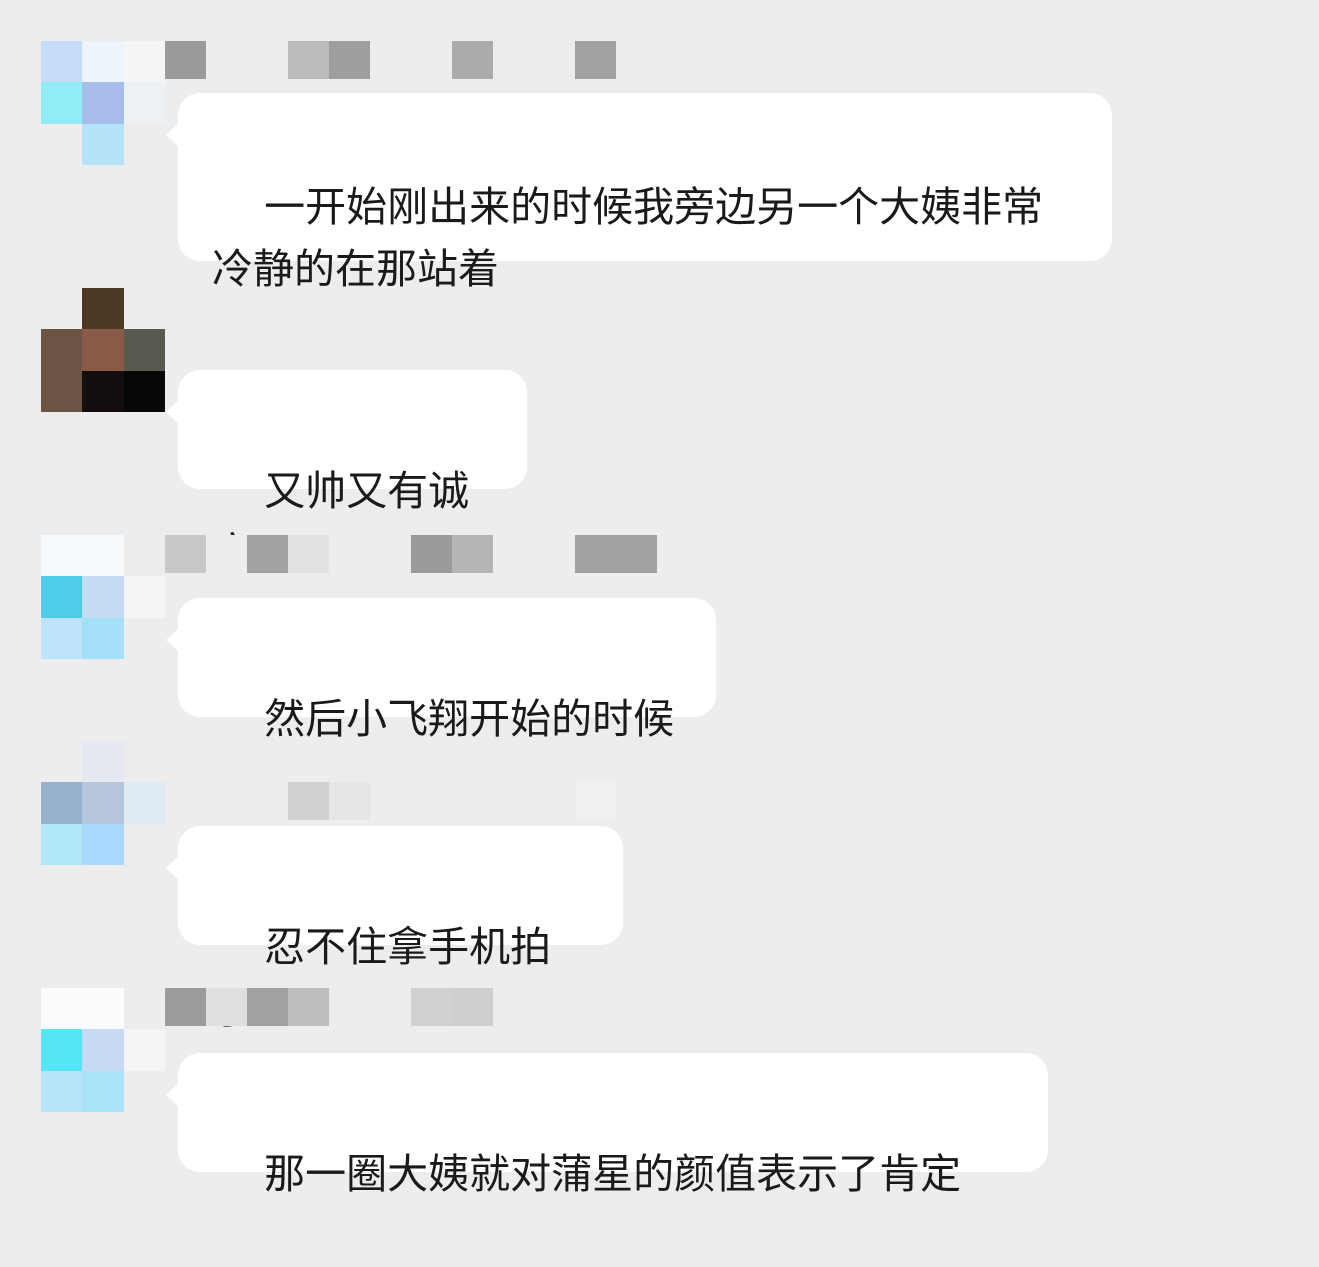 This screenshot has width=1319, height=1267. What do you see at coordinates (628, 238) in the screenshot?
I see `message-text: 一开始刚出来的时候我旁边另一个大姨非常冷静的在那站着` at bounding box center [628, 238].